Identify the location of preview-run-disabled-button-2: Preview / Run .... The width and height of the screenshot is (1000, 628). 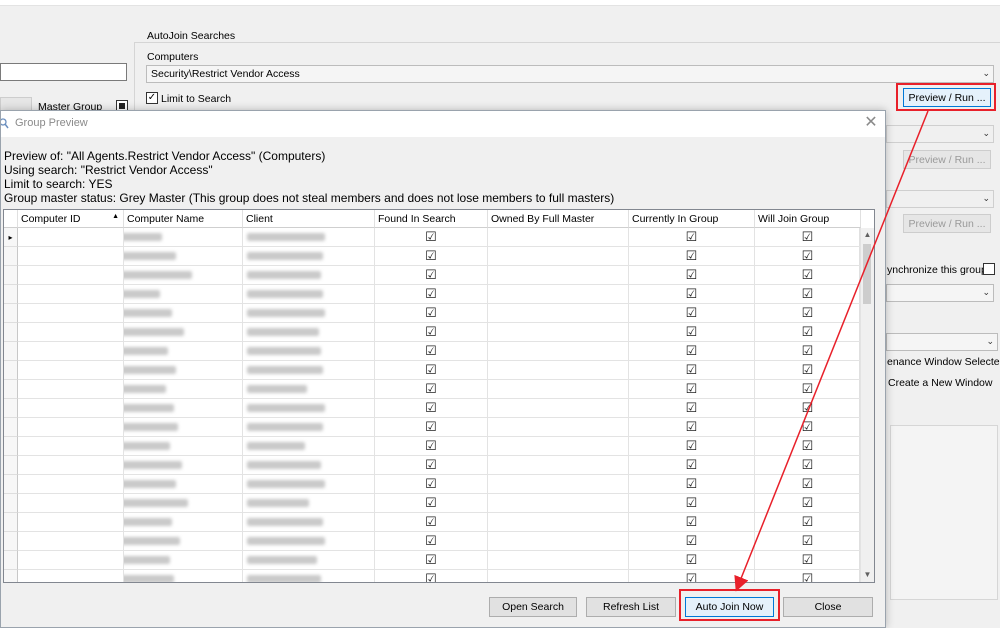
(947, 223).